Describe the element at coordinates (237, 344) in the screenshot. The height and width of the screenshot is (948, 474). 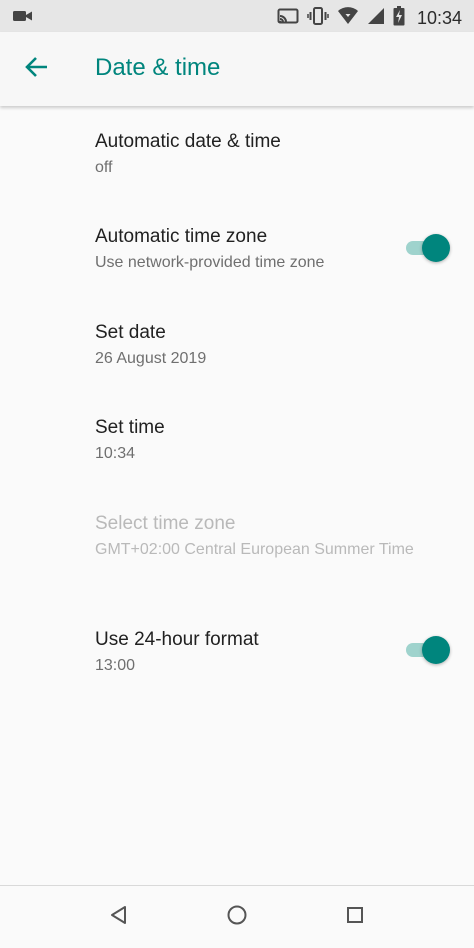
I see `setting-set-date: Set date 26 August 2019` at that location.